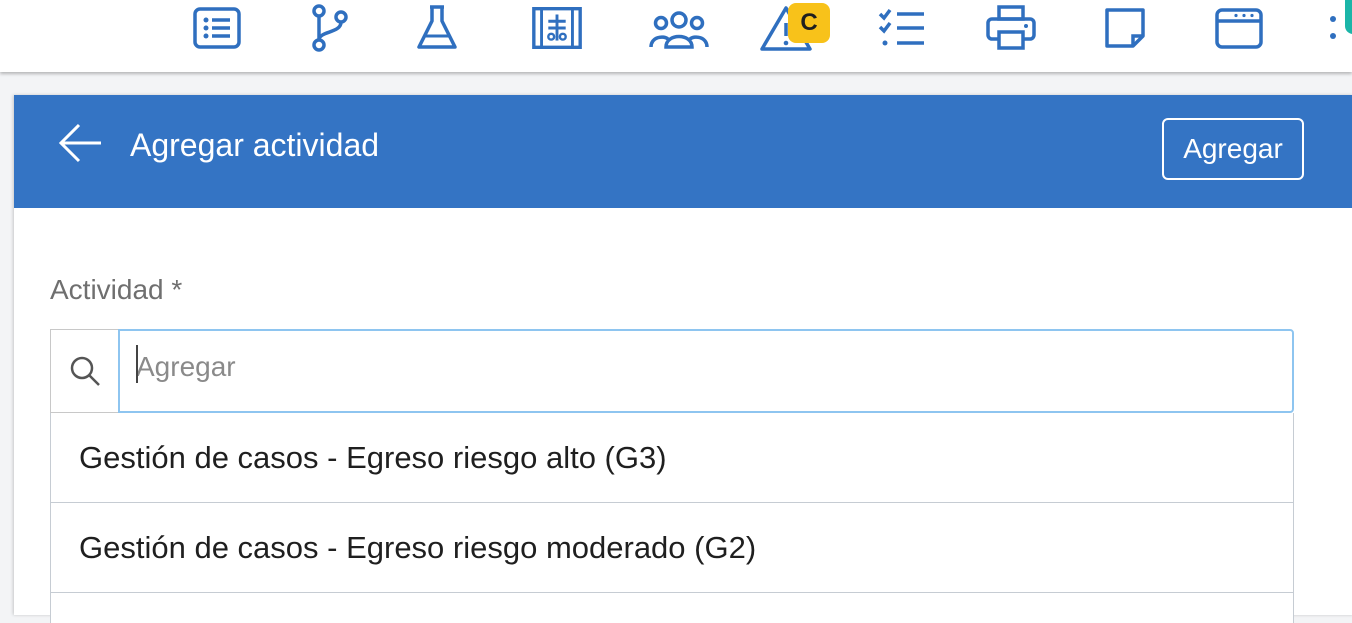 The width and height of the screenshot is (1352, 623). Describe the element at coordinates (1233, 149) in the screenshot. I see `add-button: Agregar` at that location.